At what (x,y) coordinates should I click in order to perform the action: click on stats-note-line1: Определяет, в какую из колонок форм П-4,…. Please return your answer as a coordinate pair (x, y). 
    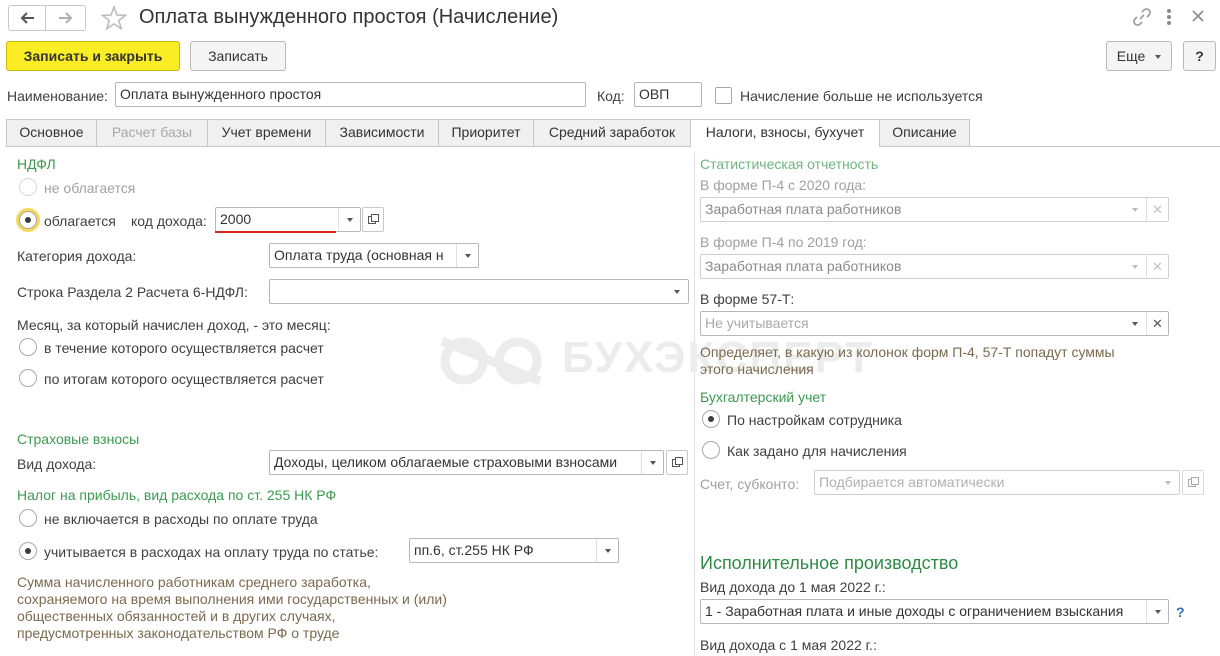
    Looking at the image, I should click on (907, 352).